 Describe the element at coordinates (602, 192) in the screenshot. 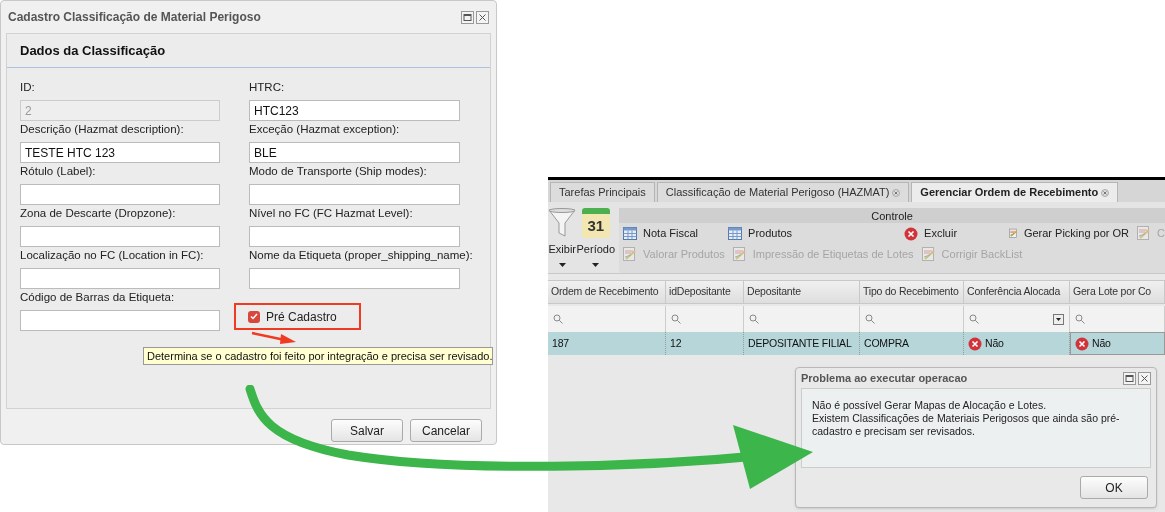

I see `tab: Tarefas Principais` at that location.